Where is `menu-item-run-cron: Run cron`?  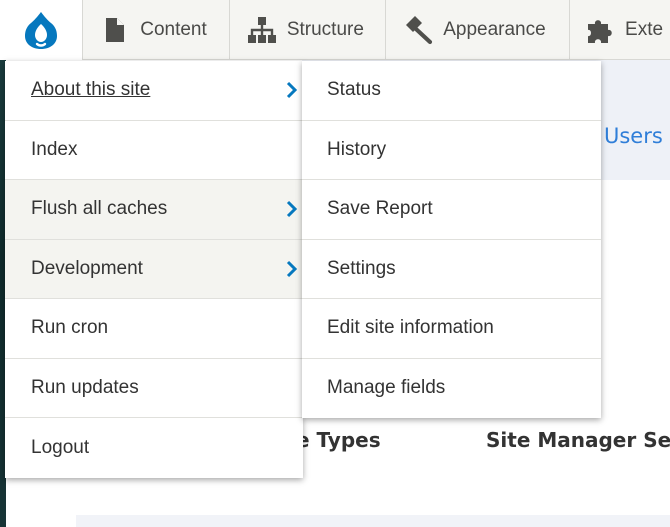 menu-item-run-cron: Run cron is located at coordinates (154, 329).